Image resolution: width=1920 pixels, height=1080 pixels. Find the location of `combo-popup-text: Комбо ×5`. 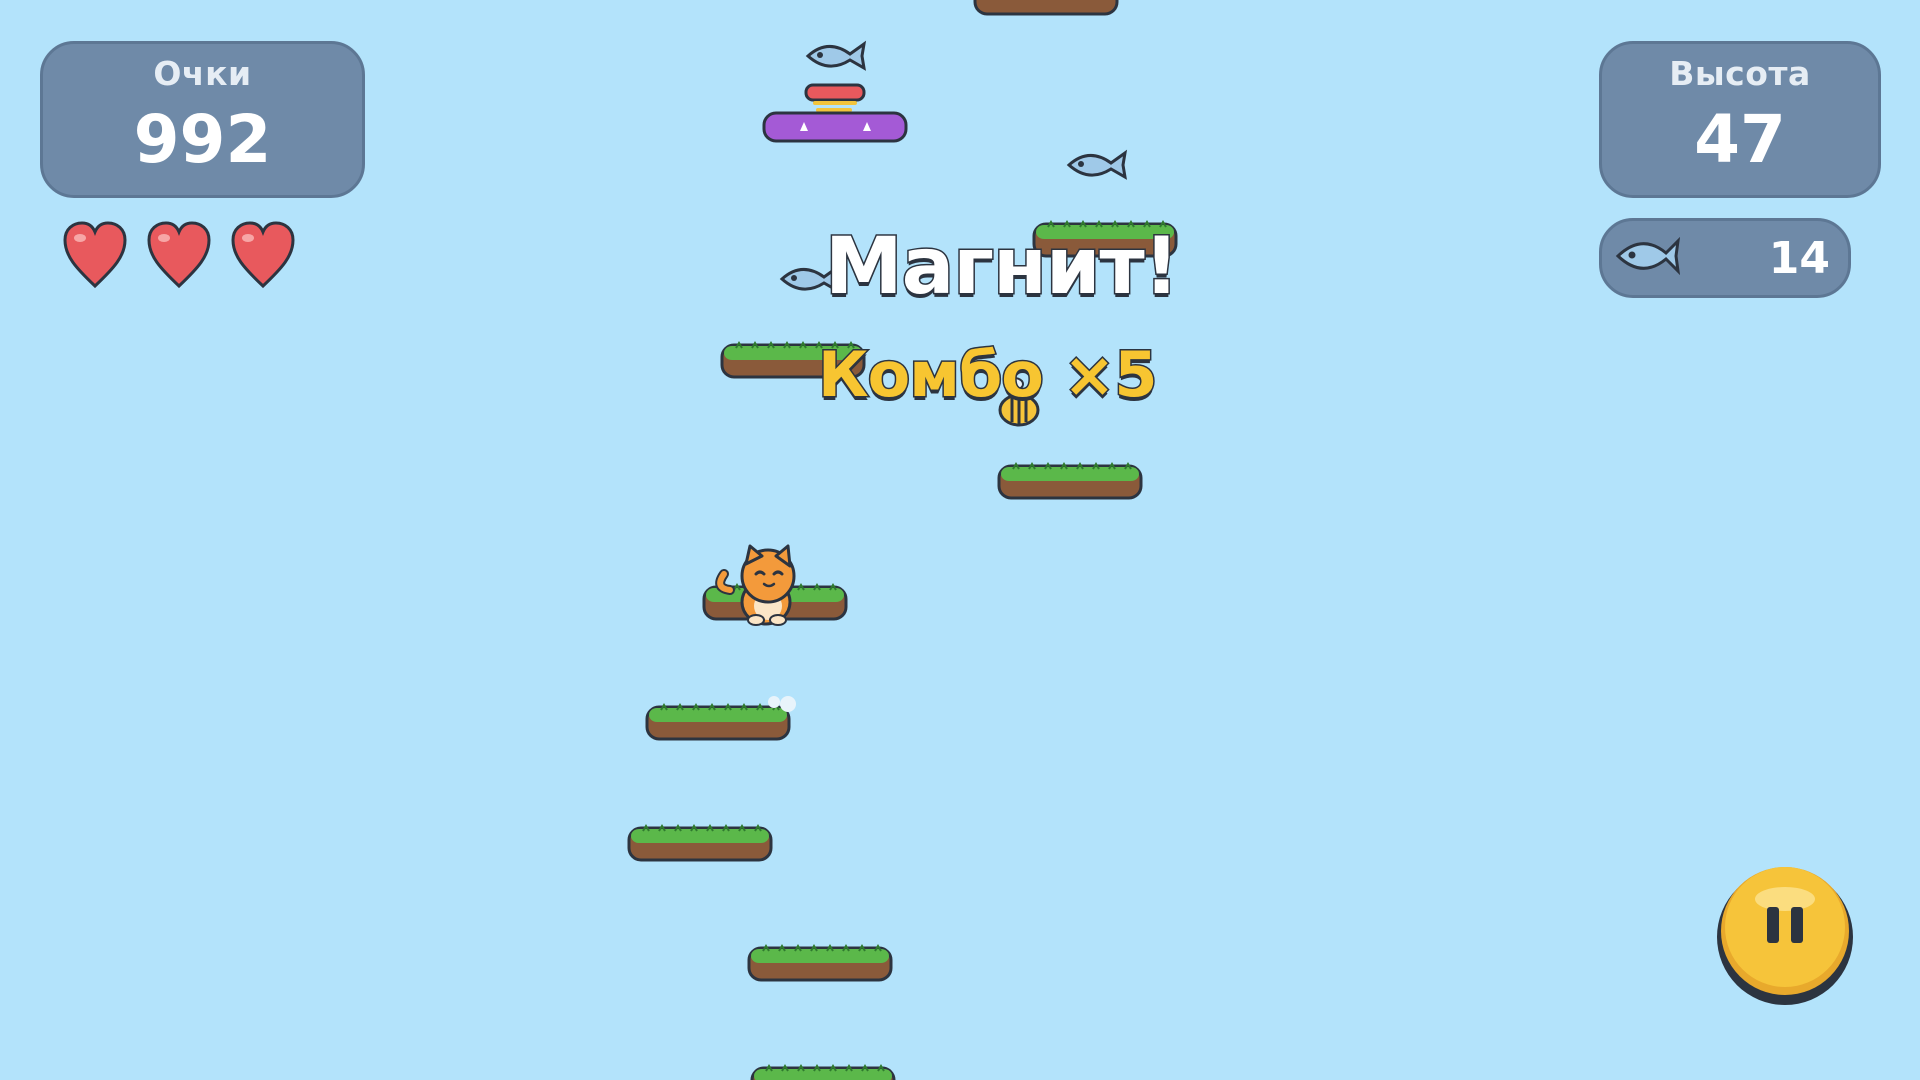

combo-popup-text: Комбо ×5 is located at coordinates (988, 375).